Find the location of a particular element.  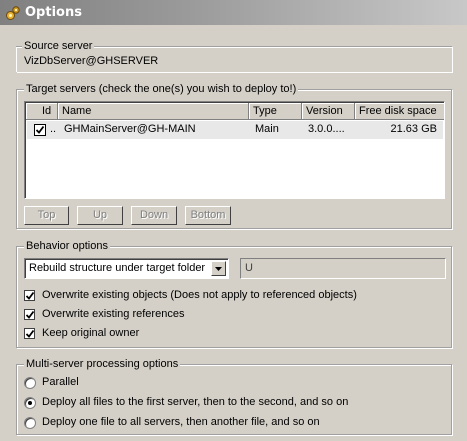

row-type: Main is located at coordinates (267, 129).